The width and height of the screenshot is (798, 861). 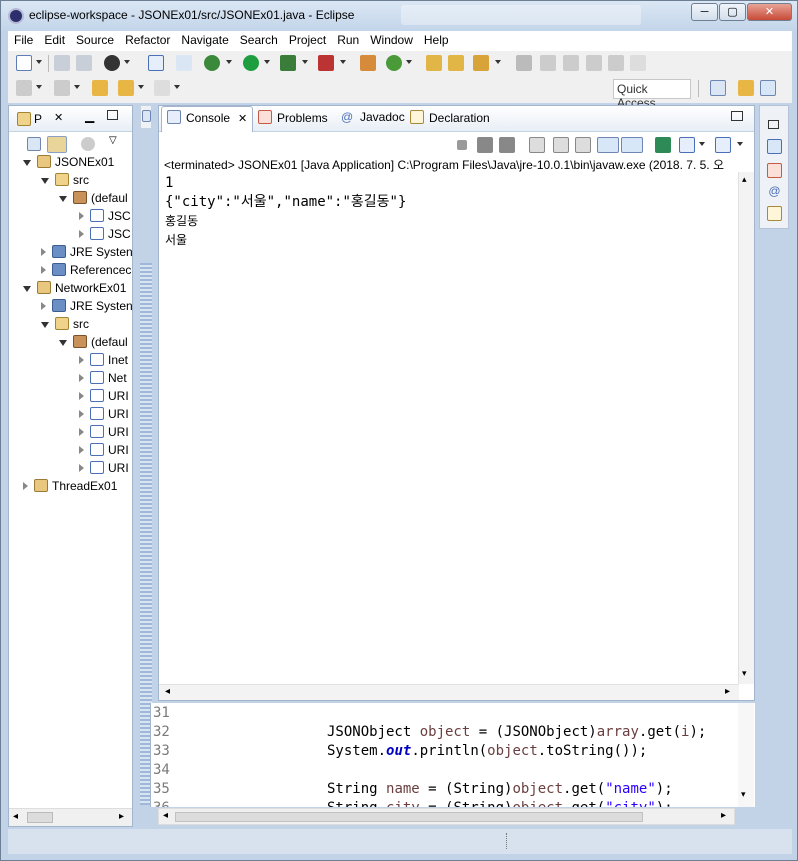 What do you see at coordinates (769, 12) in the screenshot?
I see `close-window-button: ✕` at bounding box center [769, 12].